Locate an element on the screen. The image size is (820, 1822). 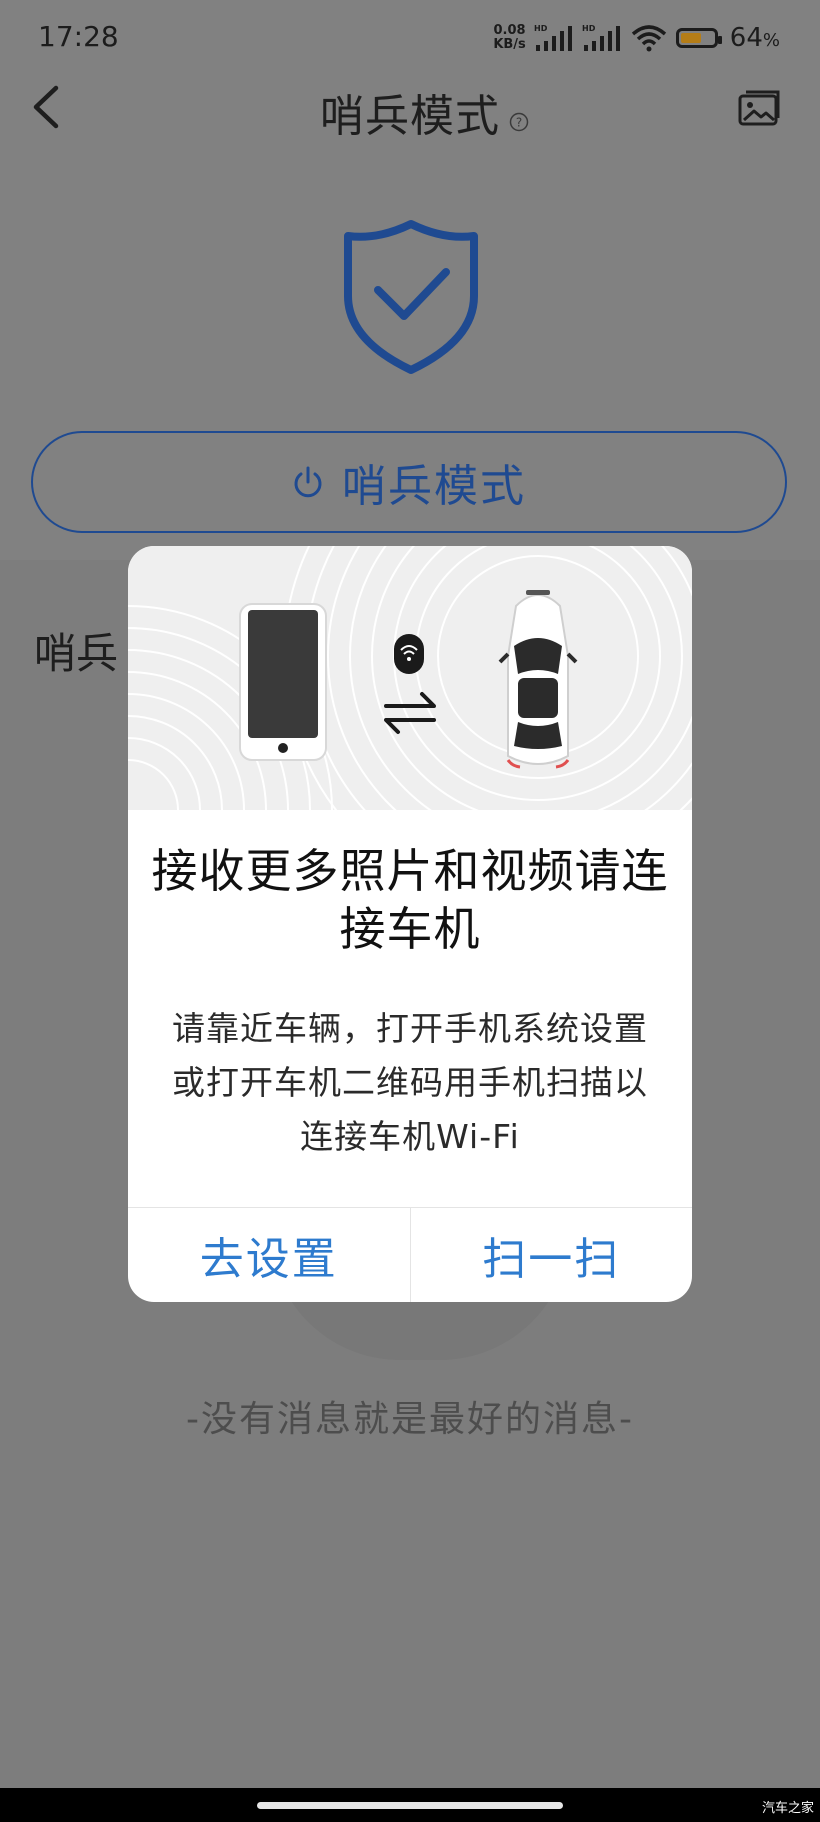
connection-illustration is located at coordinates (410, 678).